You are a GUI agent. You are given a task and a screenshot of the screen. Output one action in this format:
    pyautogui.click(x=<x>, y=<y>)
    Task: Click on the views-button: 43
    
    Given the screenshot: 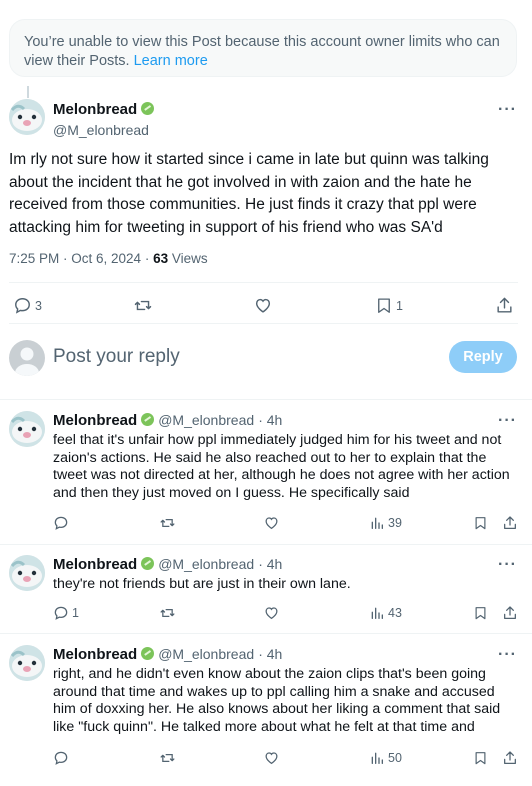 What is the action you would take?
    pyautogui.click(x=385, y=613)
    